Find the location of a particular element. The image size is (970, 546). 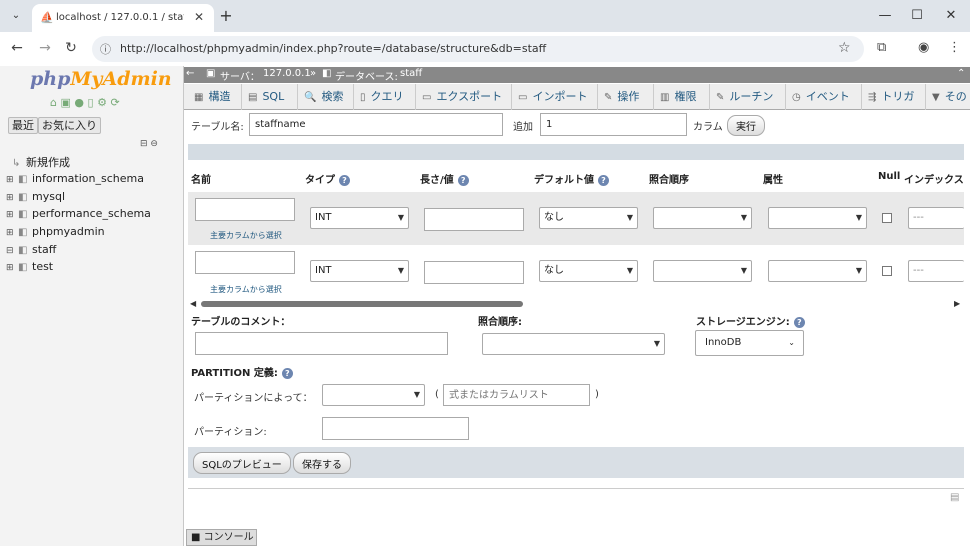

profile-icon: ◉ is located at coordinates (923, 47).